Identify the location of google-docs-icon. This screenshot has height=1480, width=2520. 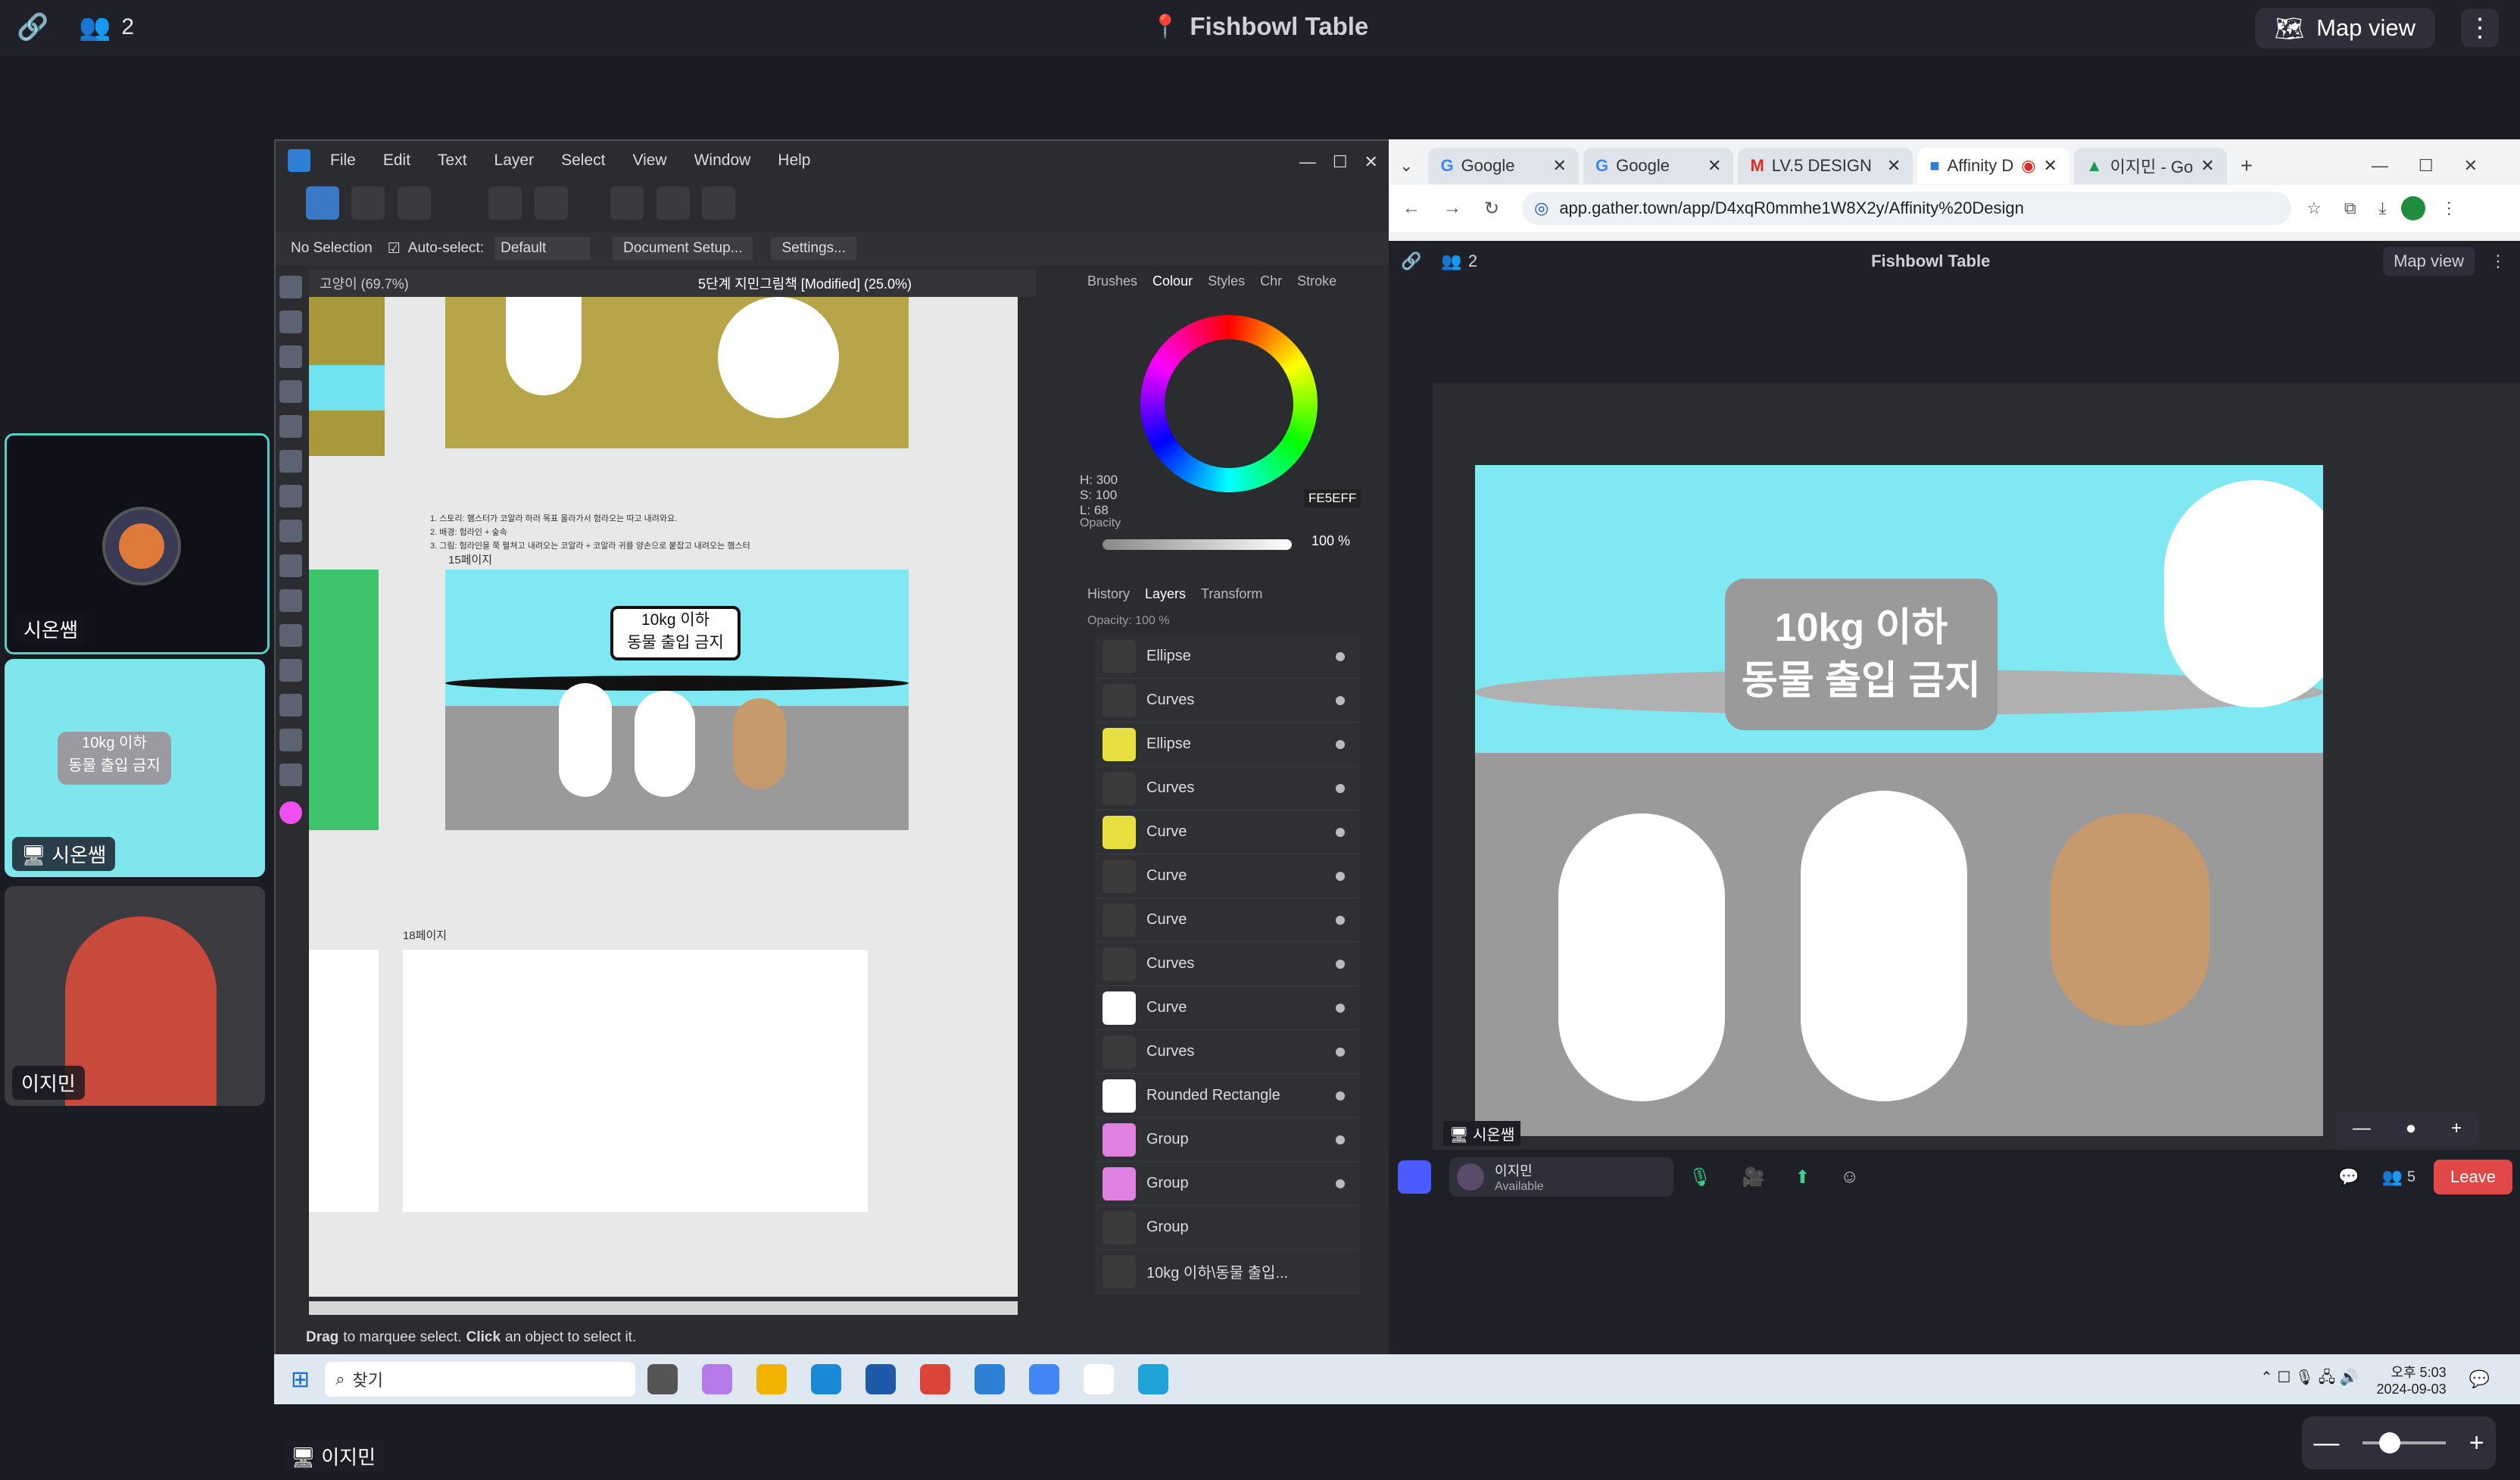
(1044, 1379).